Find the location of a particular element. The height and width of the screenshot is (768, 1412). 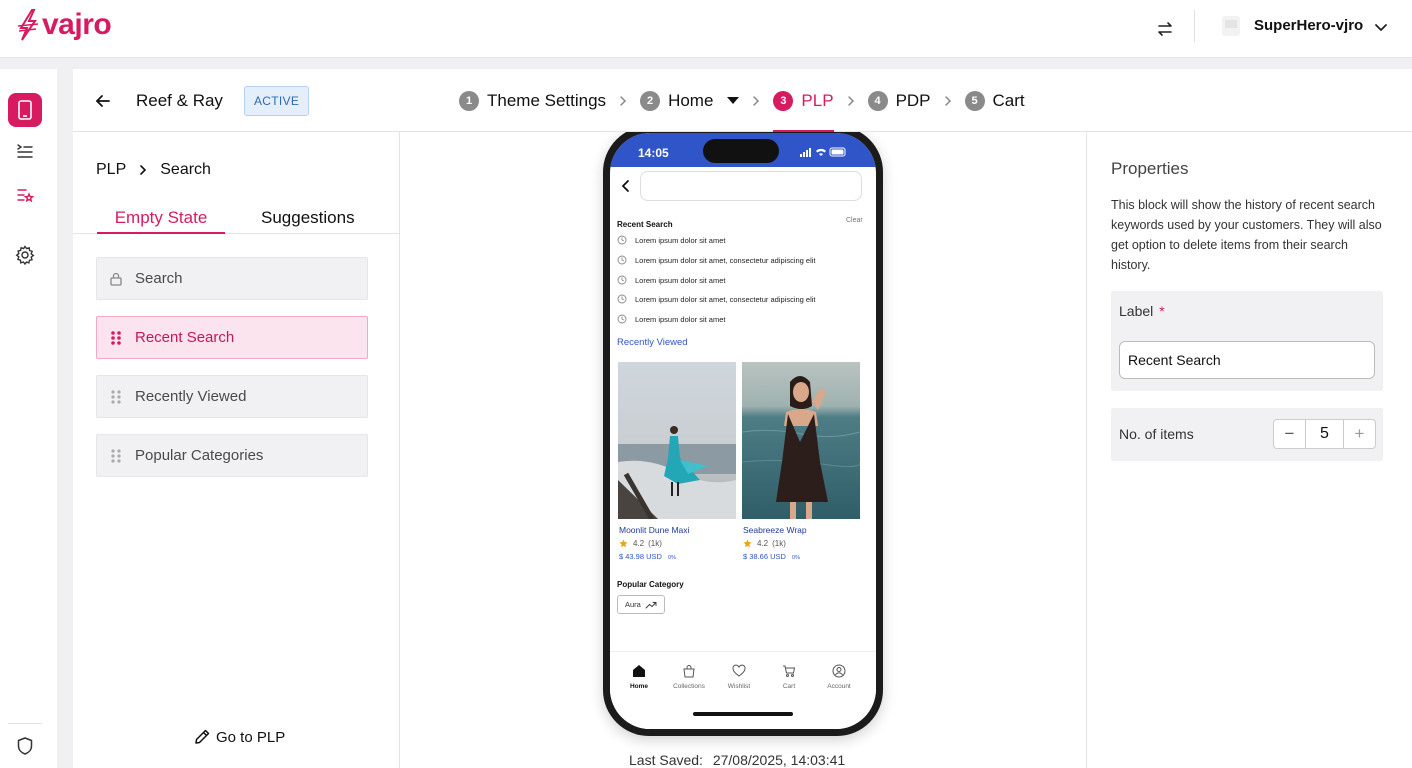

caret-down-icon is located at coordinates (733, 100).